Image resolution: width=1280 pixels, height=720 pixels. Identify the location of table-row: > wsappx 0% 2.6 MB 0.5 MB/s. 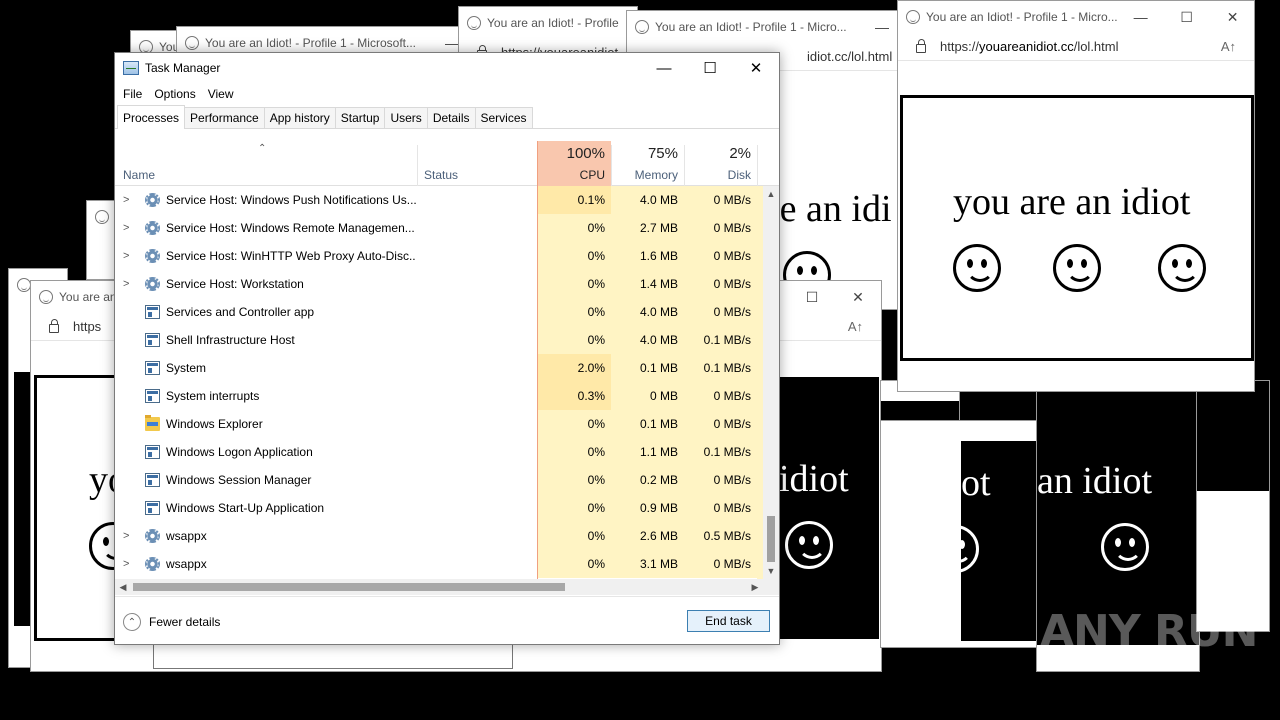
(439, 536).